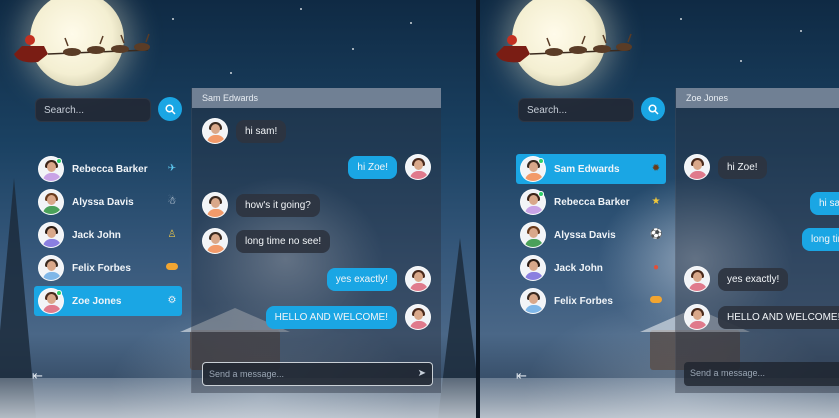 The width and height of the screenshot is (839, 418). I want to click on settings-icon: ⚙, so click(172, 300).